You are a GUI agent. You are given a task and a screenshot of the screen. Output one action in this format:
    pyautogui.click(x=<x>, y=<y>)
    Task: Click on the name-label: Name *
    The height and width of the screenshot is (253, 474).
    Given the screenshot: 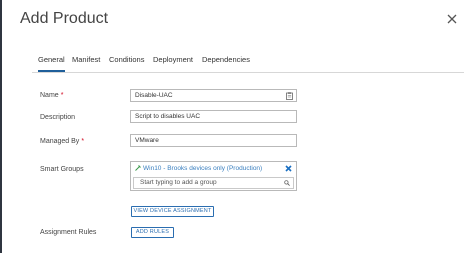 What is the action you would take?
    pyautogui.click(x=52, y=95)
    